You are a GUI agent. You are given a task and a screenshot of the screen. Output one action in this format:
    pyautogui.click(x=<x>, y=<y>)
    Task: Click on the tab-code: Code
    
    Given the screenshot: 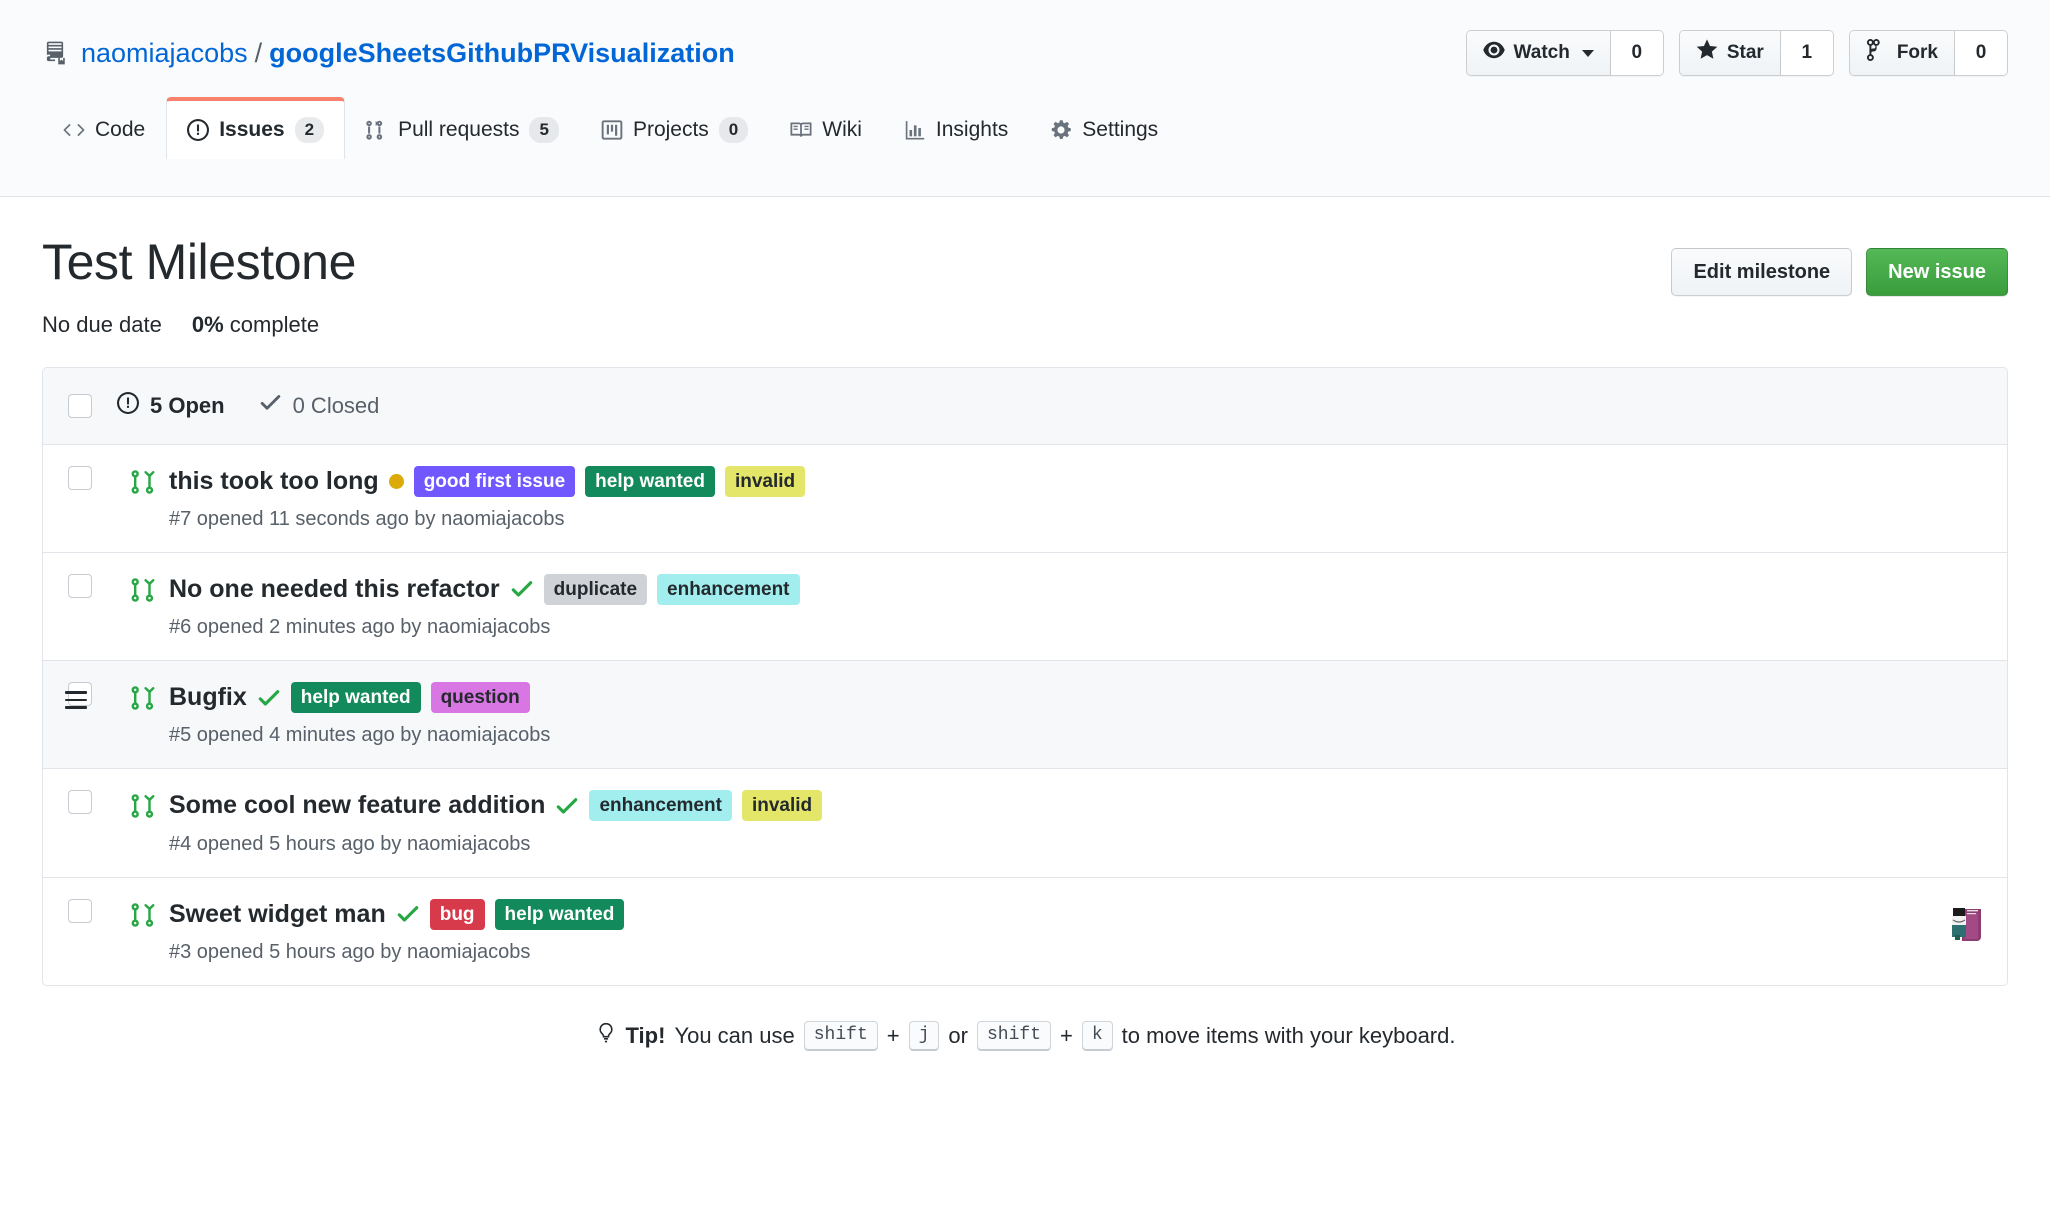 What is the action you would take?
    pyautogui.click(x=104, y=129)
    